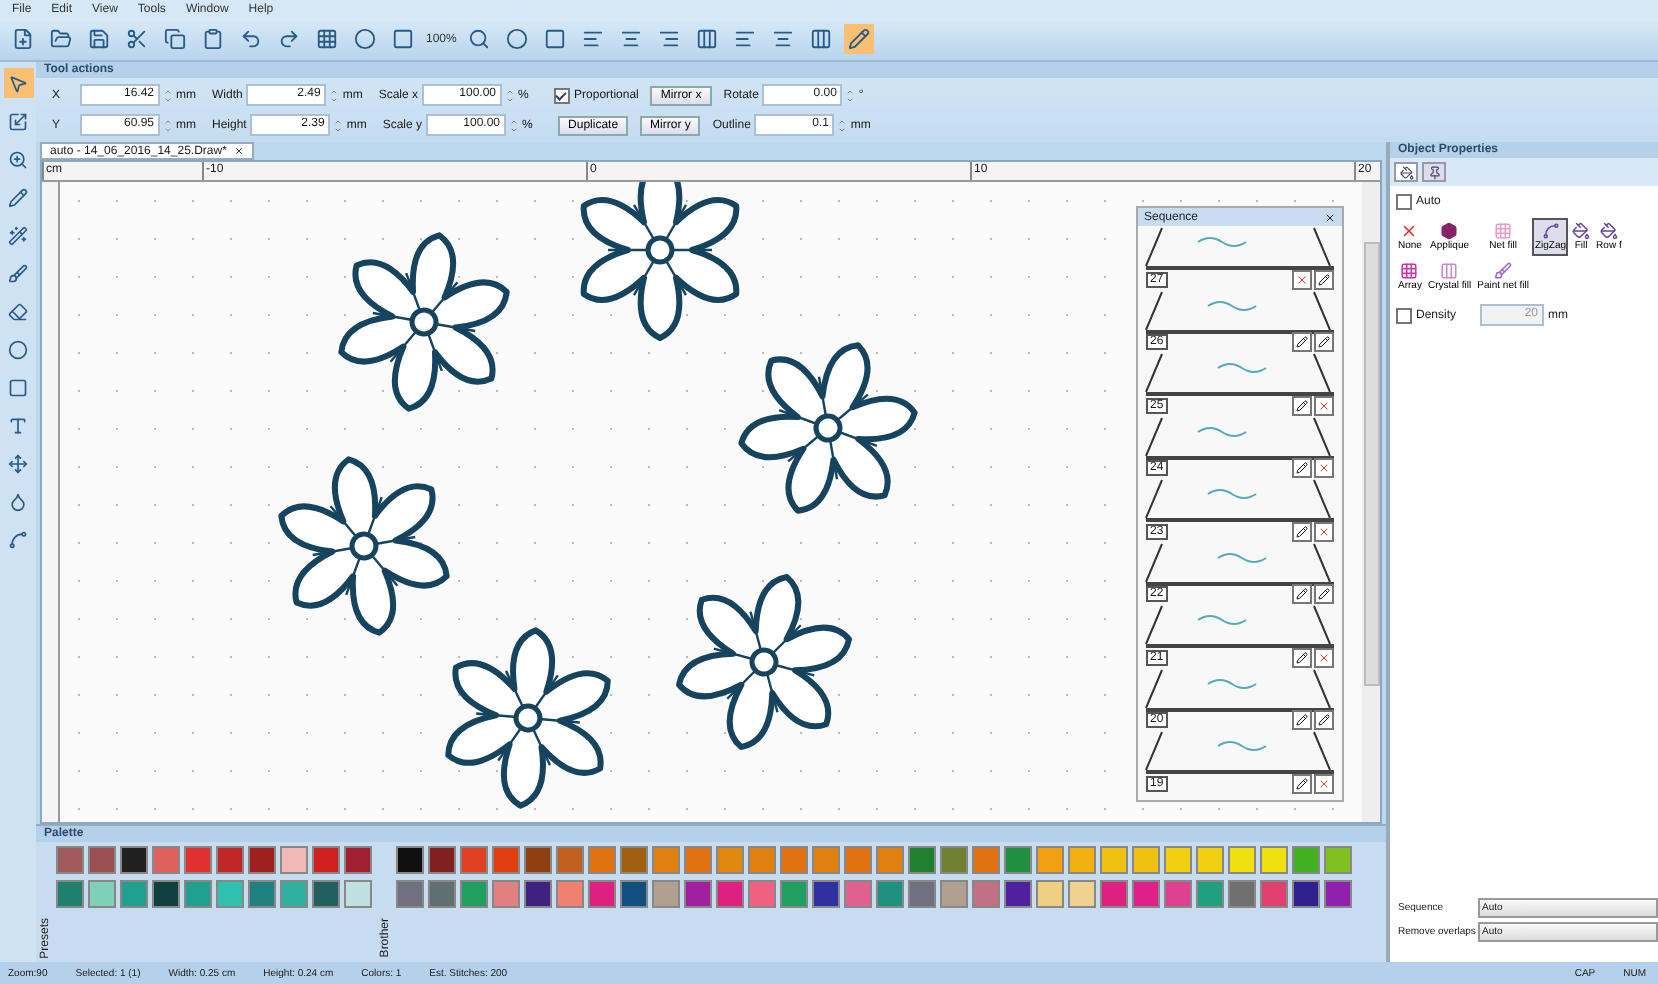 The width and height of the screenshot is (1658, 984). Describe the element at coordinates (18, 83) in the screenshot. I see `tool-button` at that location.